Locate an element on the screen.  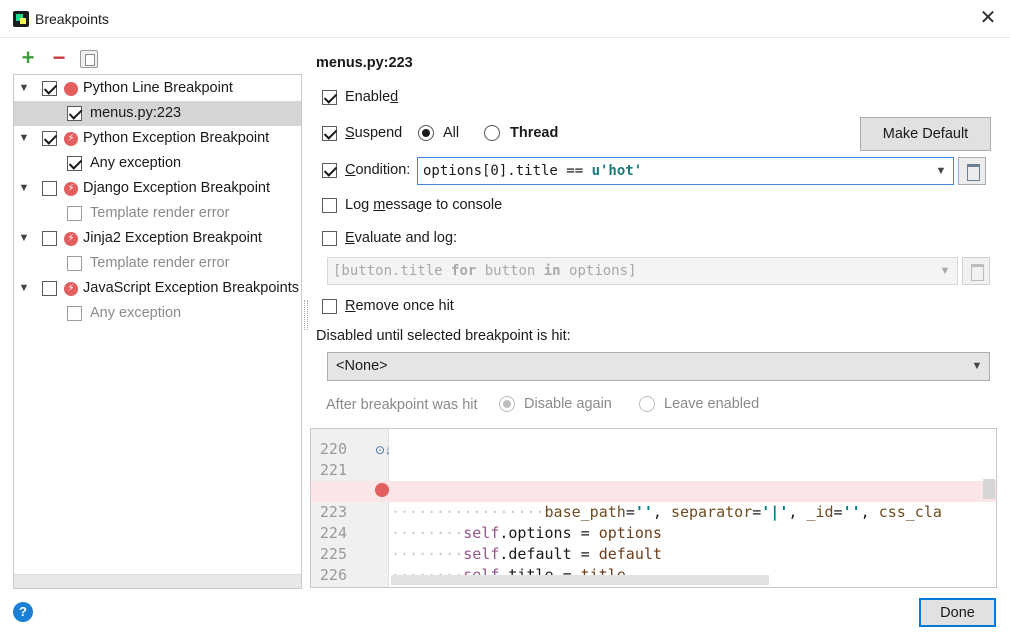
code-line: 225 ········self.title = title is located at coordinates (472, 564).